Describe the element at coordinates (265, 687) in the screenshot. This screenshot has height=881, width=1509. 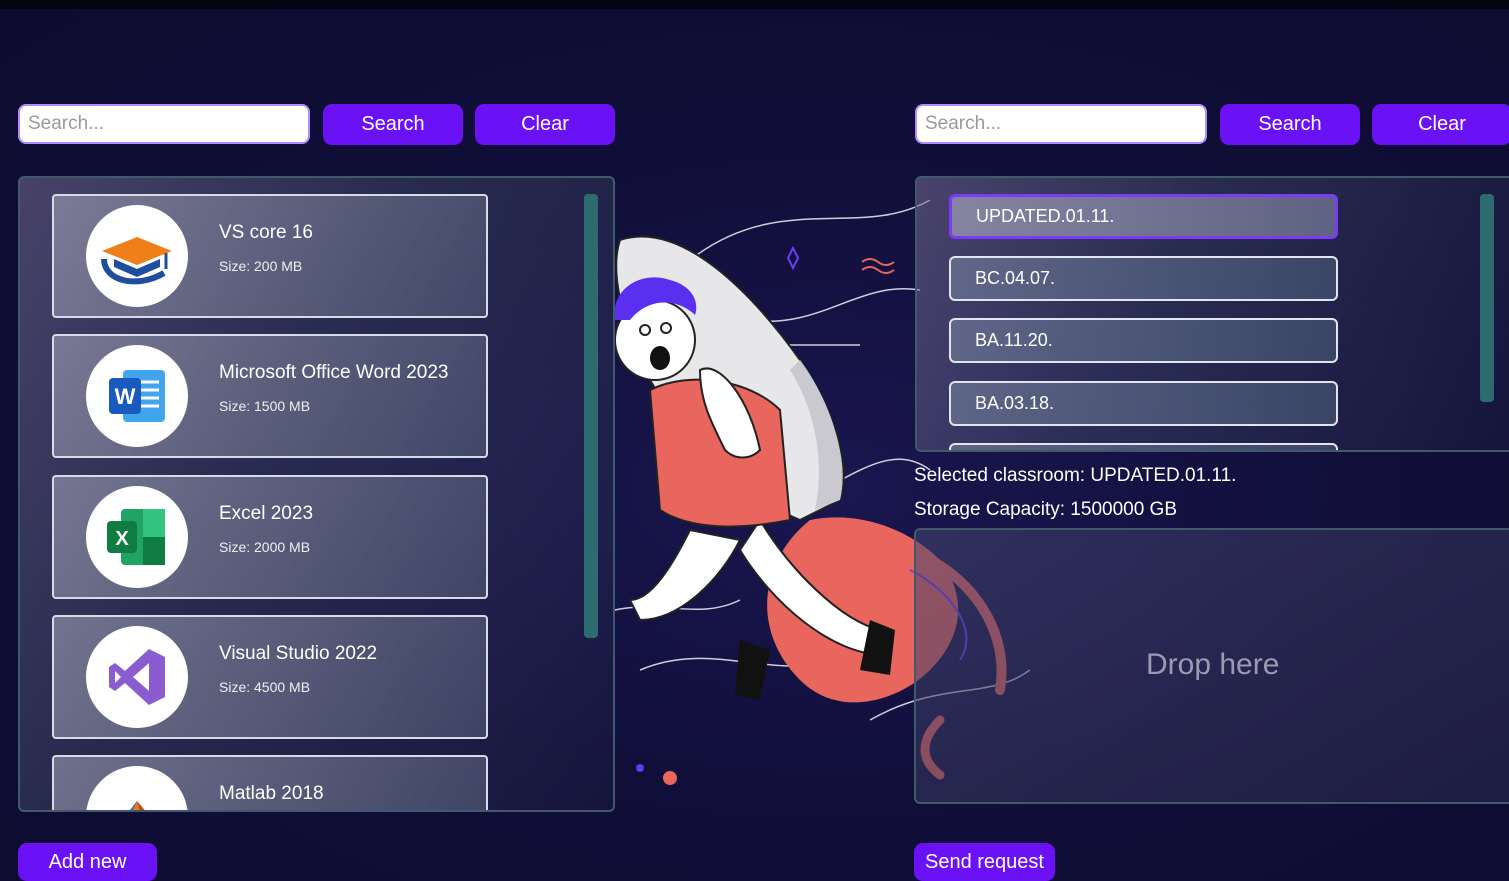
I see `app-size: Size: 4500 MB` at that location.